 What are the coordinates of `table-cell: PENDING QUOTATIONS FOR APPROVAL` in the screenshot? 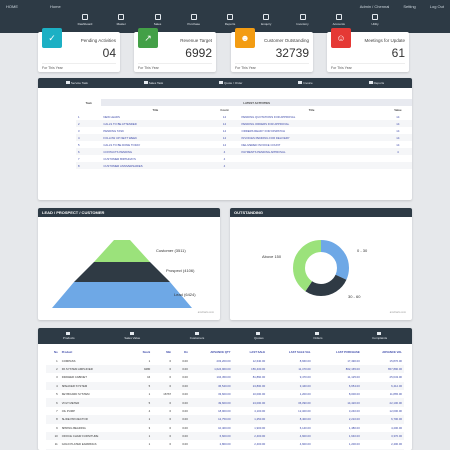 It's located at (268, 116).